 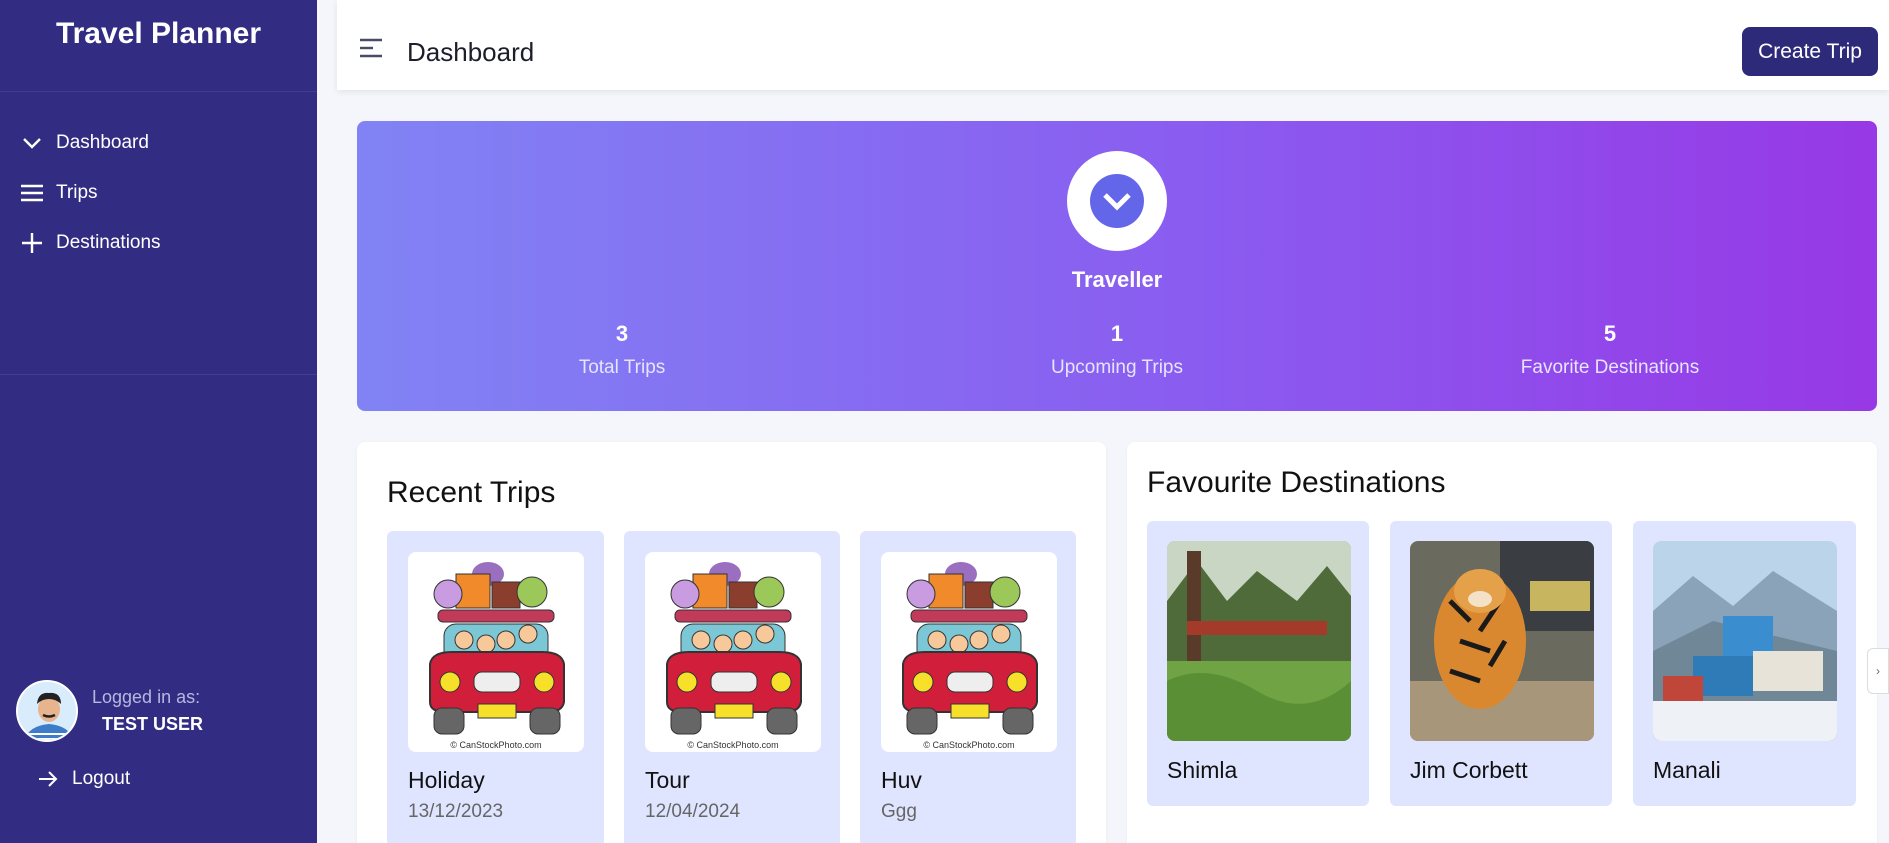 What do you see at coordinates (1117, 350) in the screenshot?
I see `stat-upcoming-trips: 1 Upcoming Trips` at bounding box center [1117, 350].